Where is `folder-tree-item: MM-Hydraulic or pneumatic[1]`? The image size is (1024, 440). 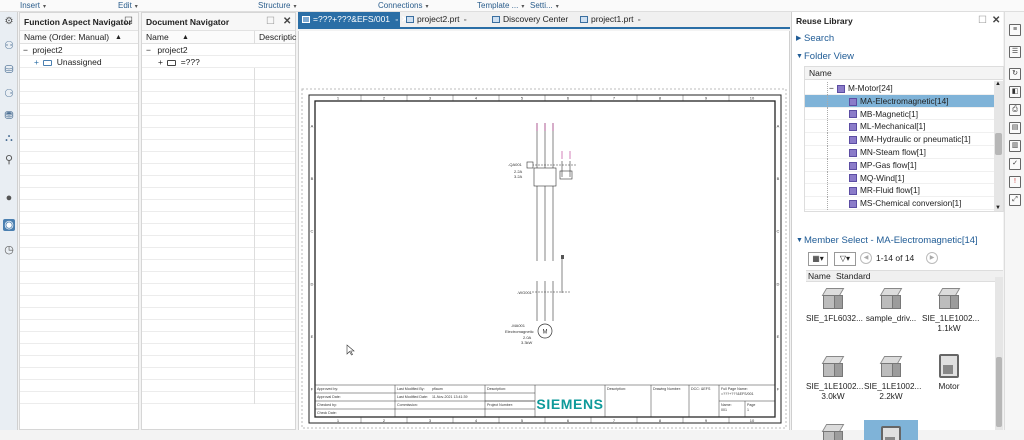 folder-tree-item: MM-Hydraulic or pneumatic[1] is located at coordinates (904, 140).